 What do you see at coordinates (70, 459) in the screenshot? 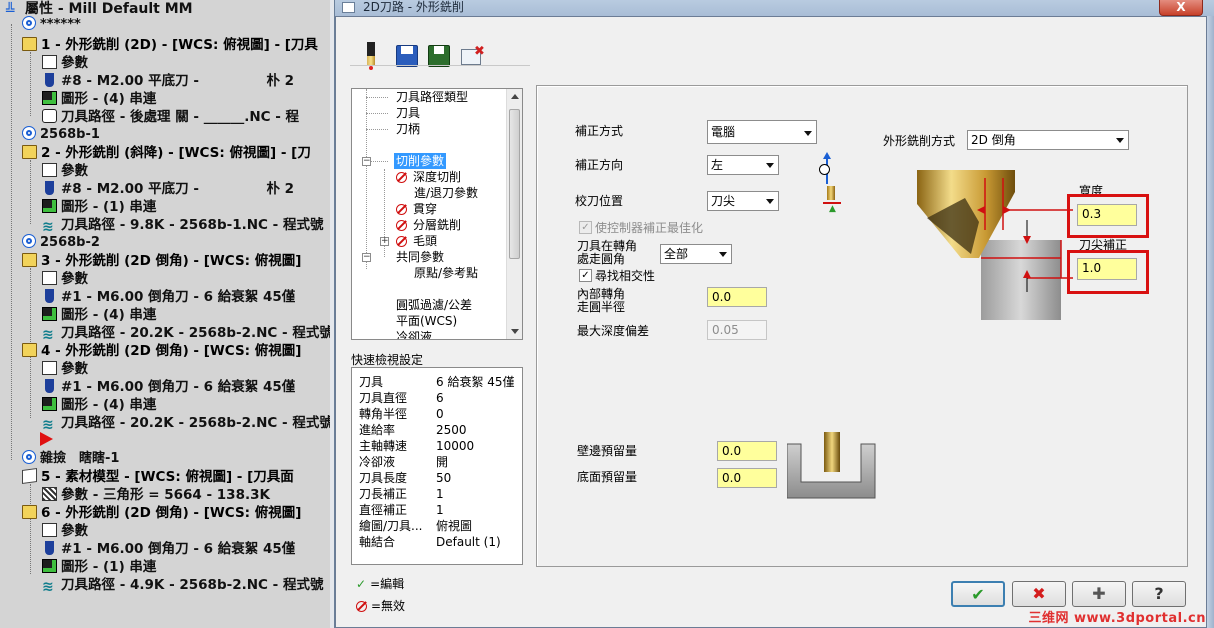
I see `group-3: 雜撿 瞎瞎-1` at bounding box center [70, 459].